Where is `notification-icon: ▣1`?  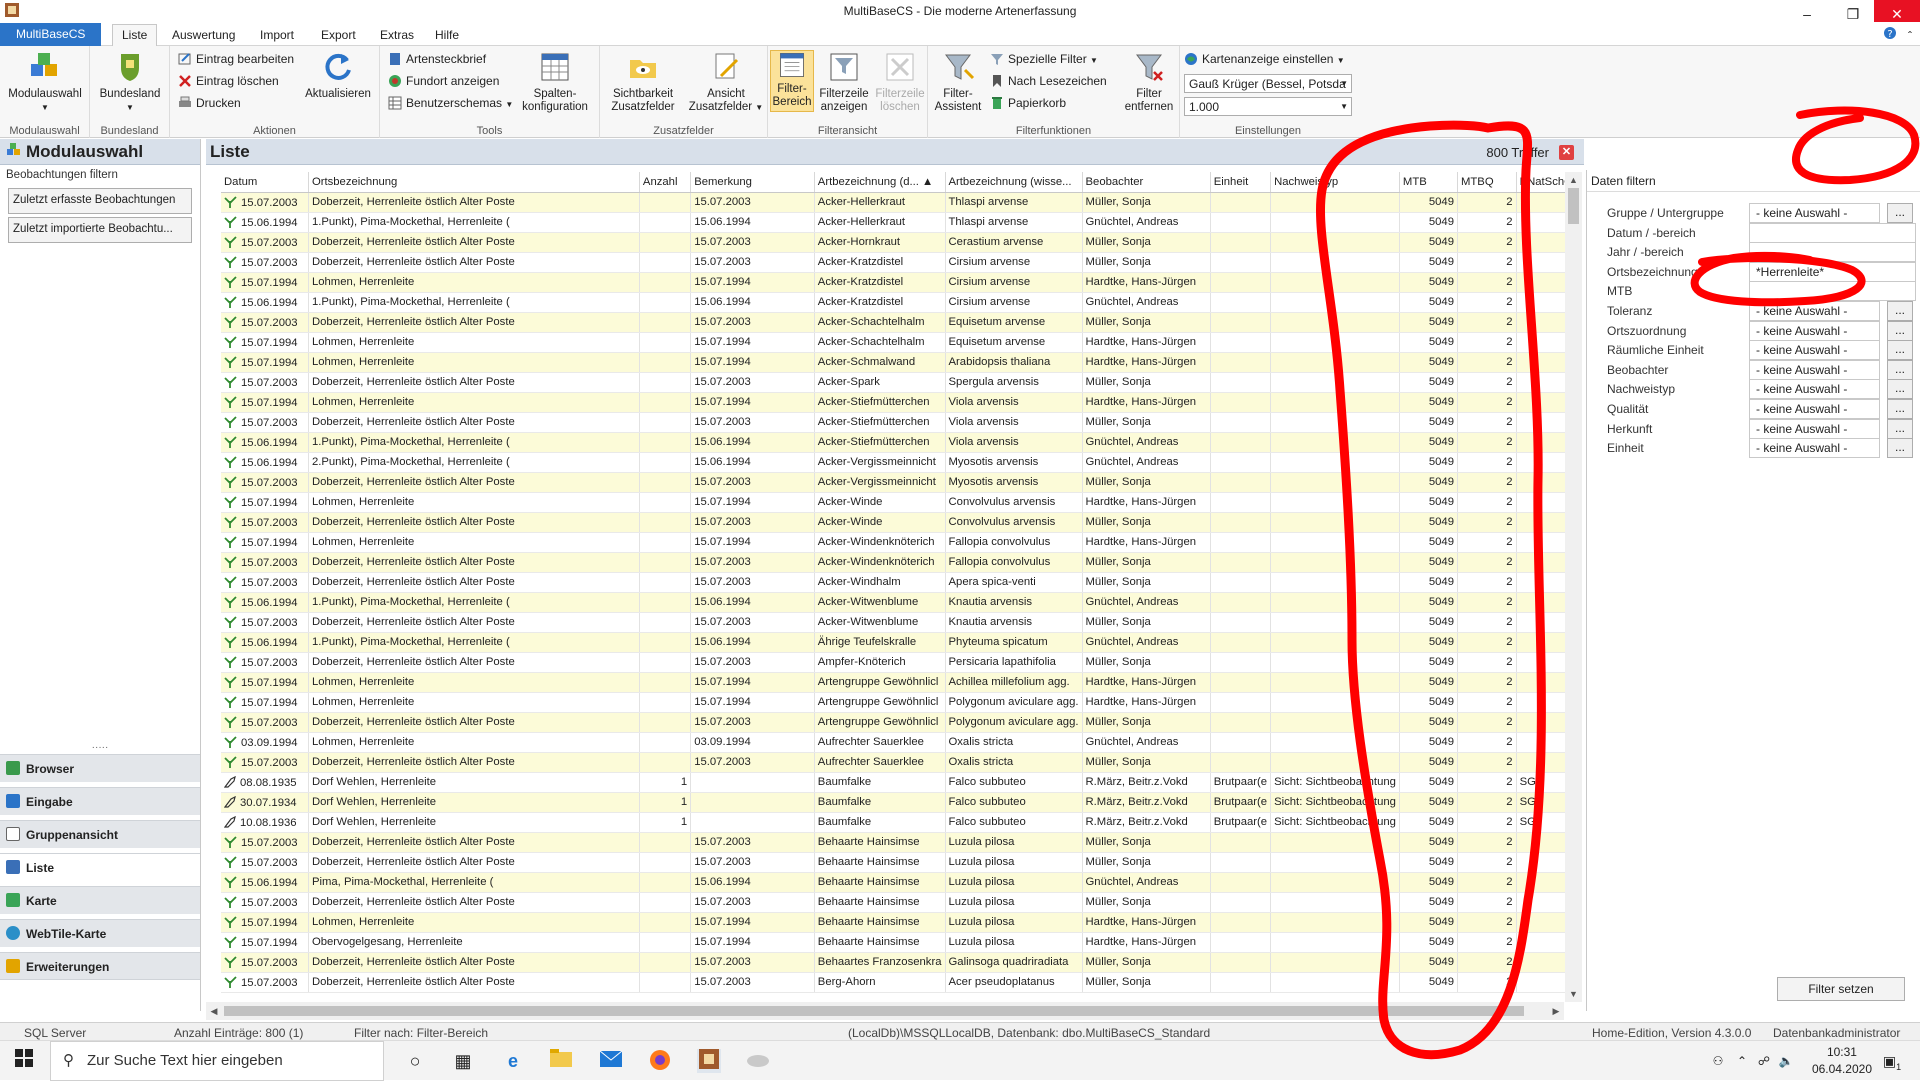 notification-icon: ▣1 is located at coordinates (1892, 1061).